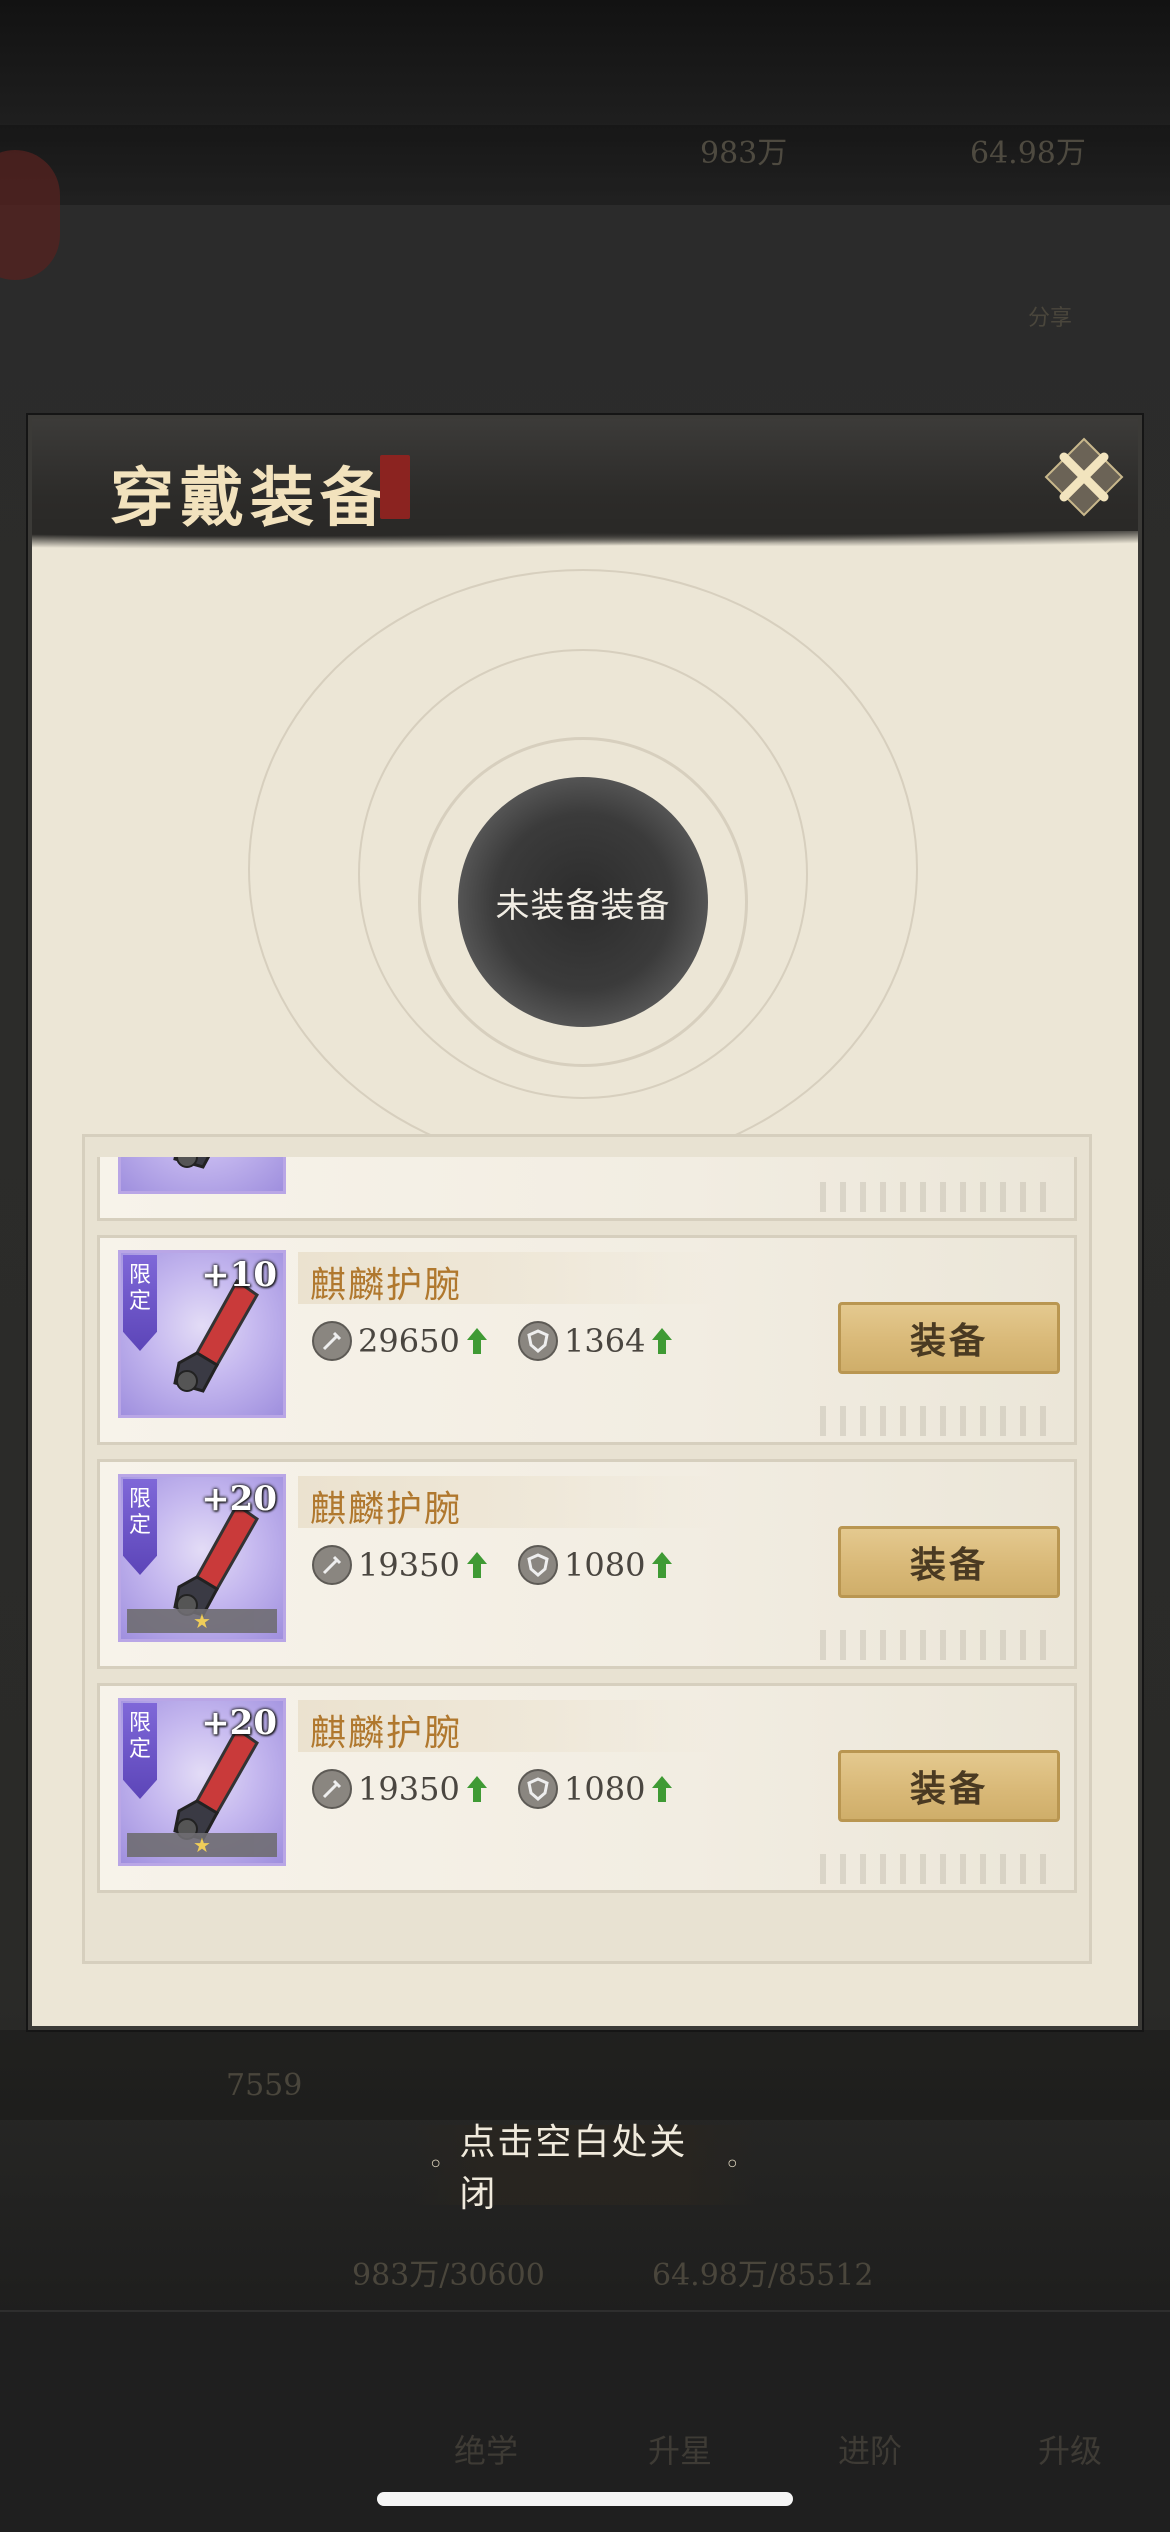 The width and height of the screenshot is (1170, 2532). Describe the element at coordinates (585, 2075) in the screenshot. I see `background-footer-row` at that location.